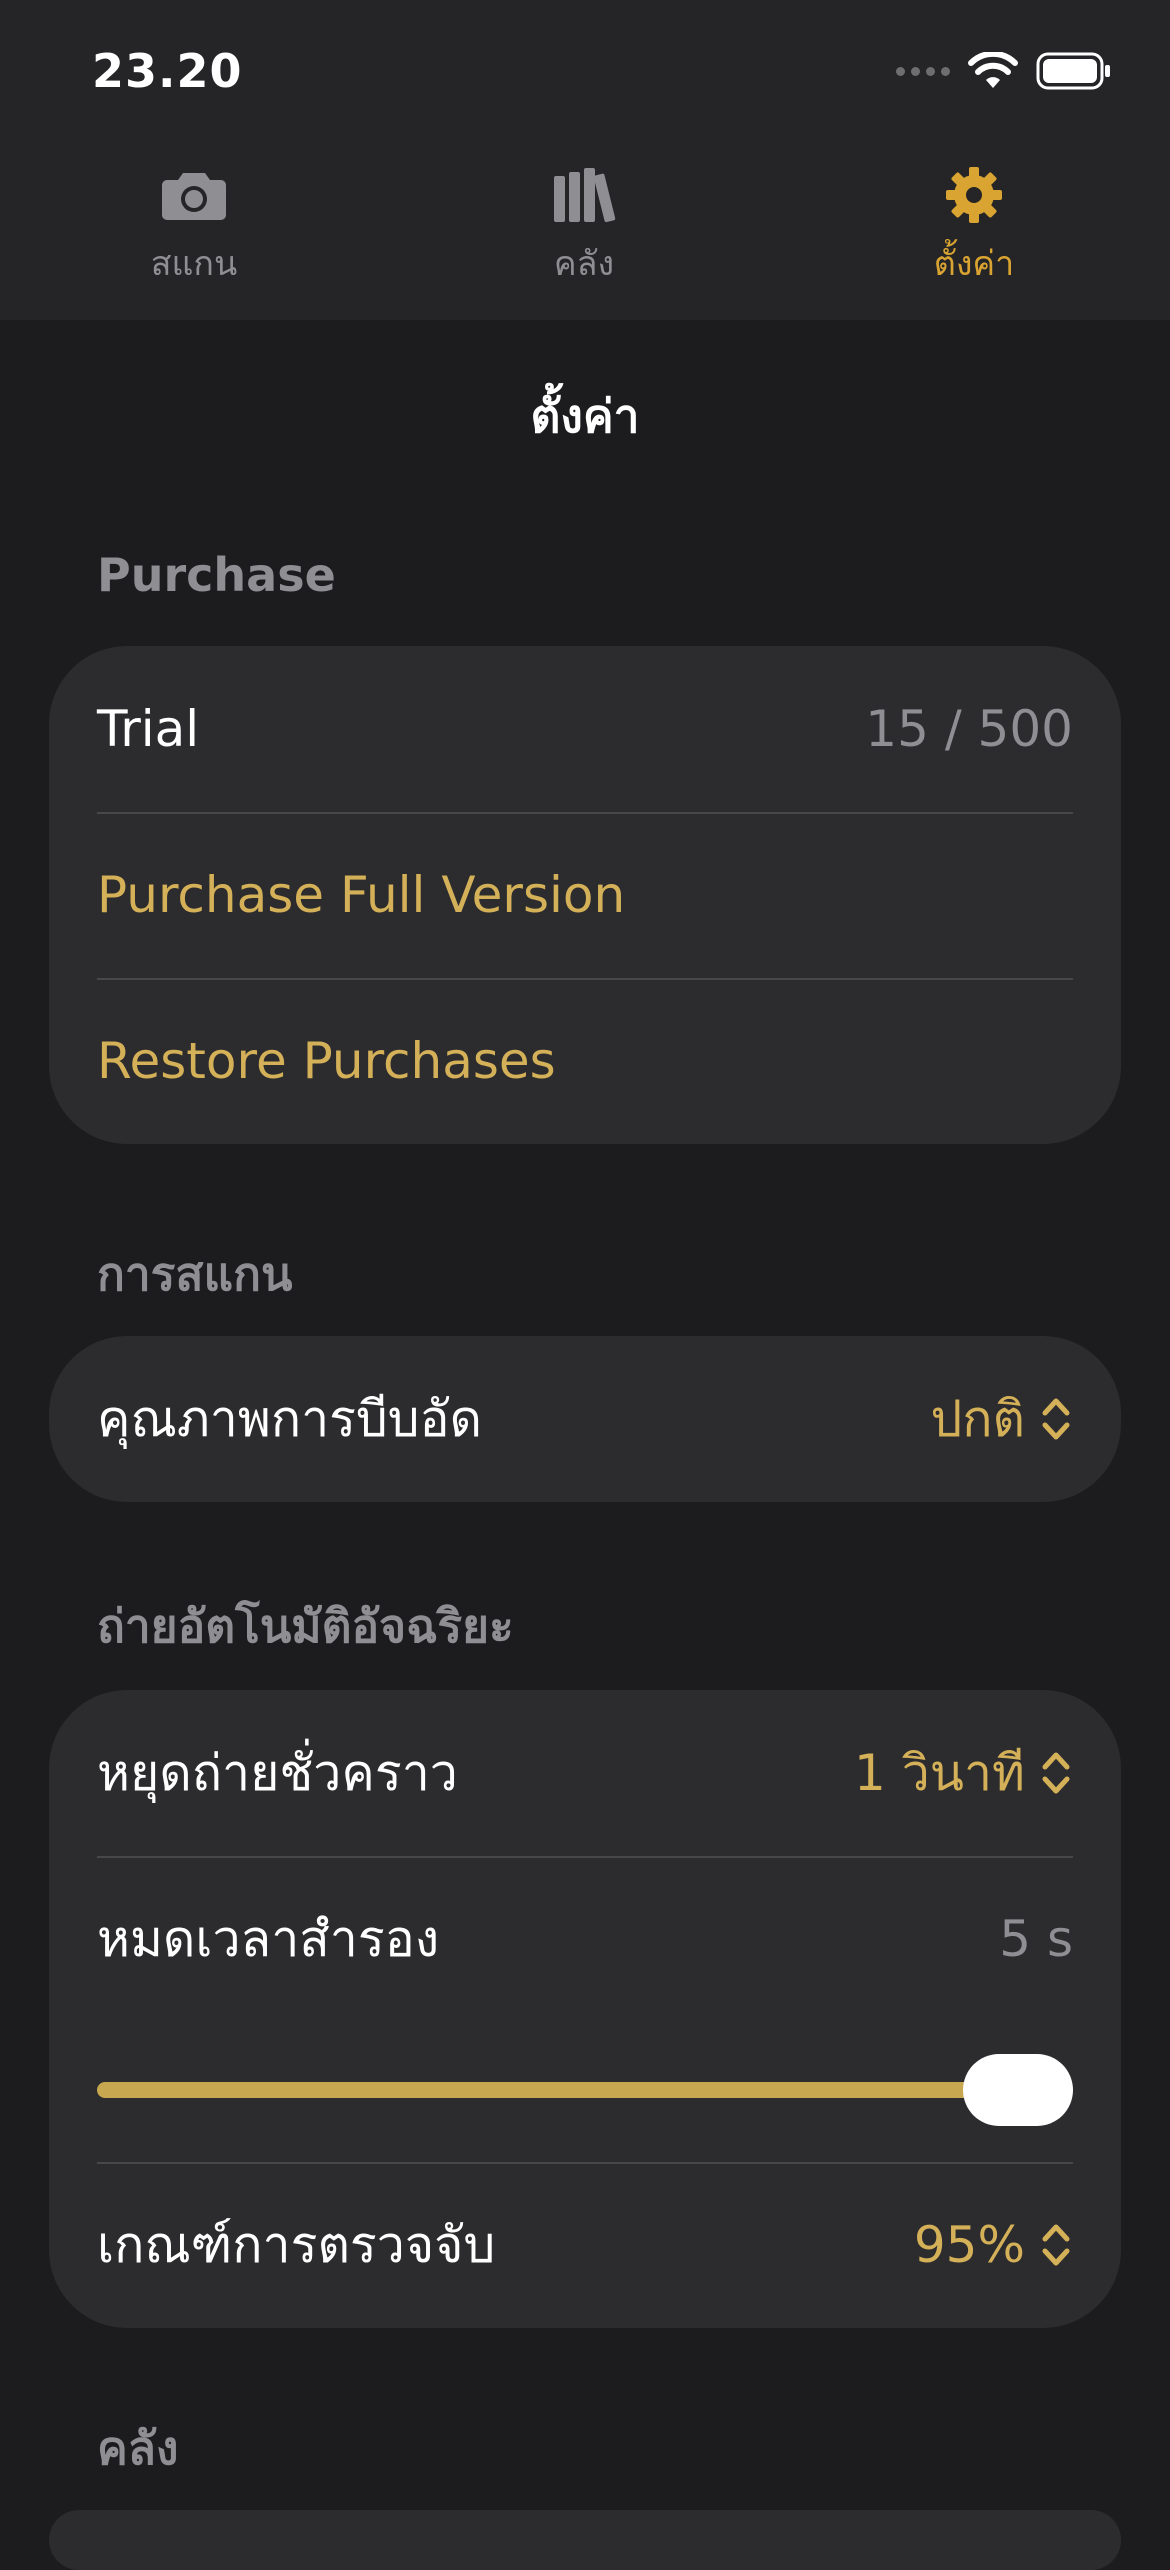  What do you see at coordinates (290, 1418) in the screenshot?
I see `compression-quality-label: คุณภาพการบีบอัด` at bounding box center [290, 1418].